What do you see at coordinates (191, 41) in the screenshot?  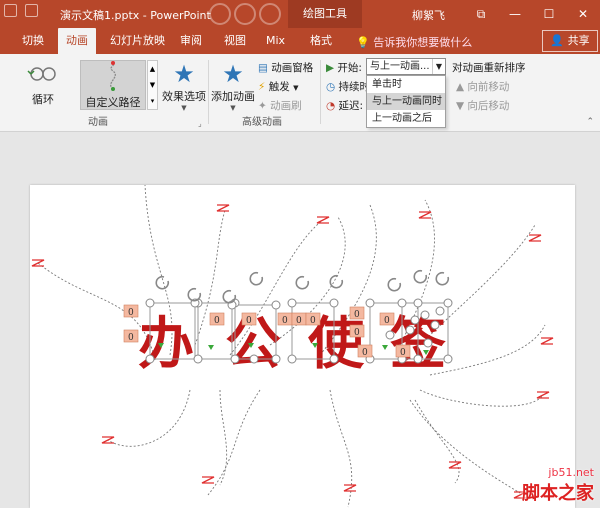 I see `tab-review: 审阅` at bounding box center [191, 41].